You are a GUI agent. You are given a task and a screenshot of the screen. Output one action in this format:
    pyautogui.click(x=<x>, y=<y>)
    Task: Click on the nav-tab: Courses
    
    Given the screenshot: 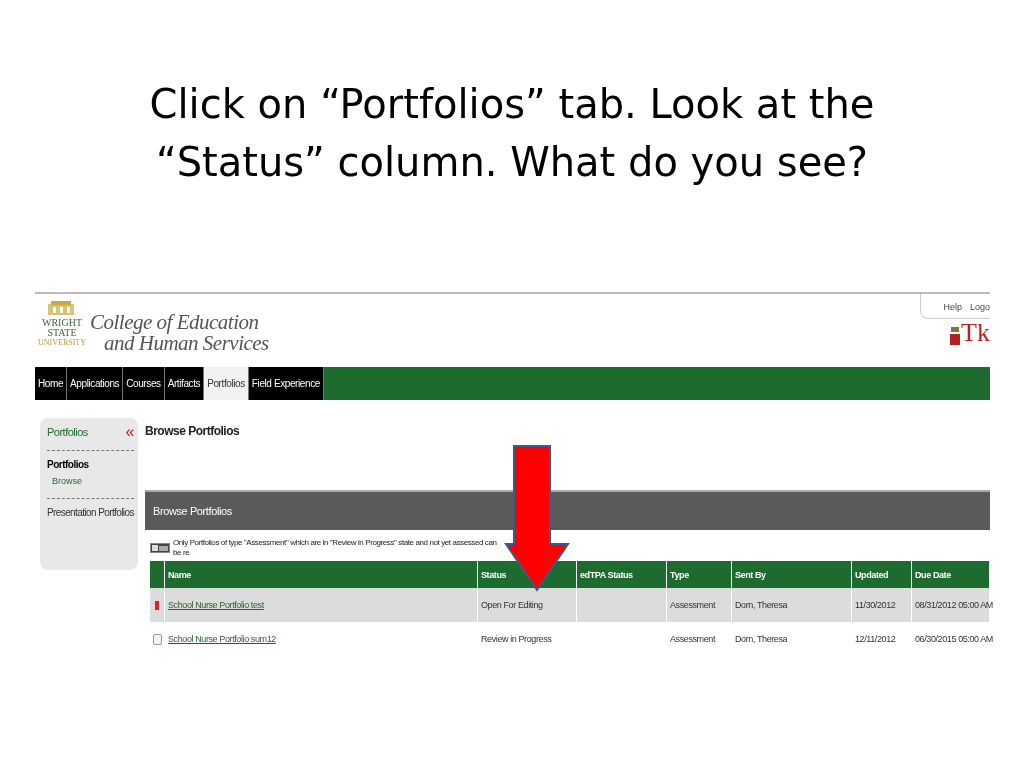 What is the action you would take?
    pyautogui.click(x=144, y=383)
    